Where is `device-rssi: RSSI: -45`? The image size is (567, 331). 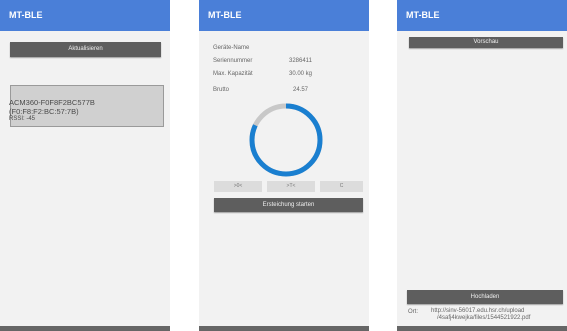 device-rssi: RSSI: -45 is located at coordinates (22, 119).